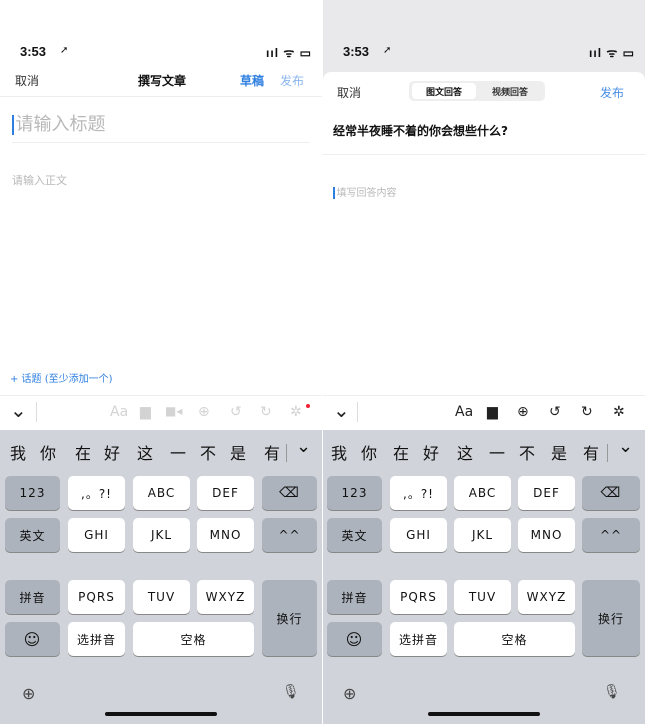 The image size is (645, 724). I want to click on body-input: 请输入正文, so click(39, 180).